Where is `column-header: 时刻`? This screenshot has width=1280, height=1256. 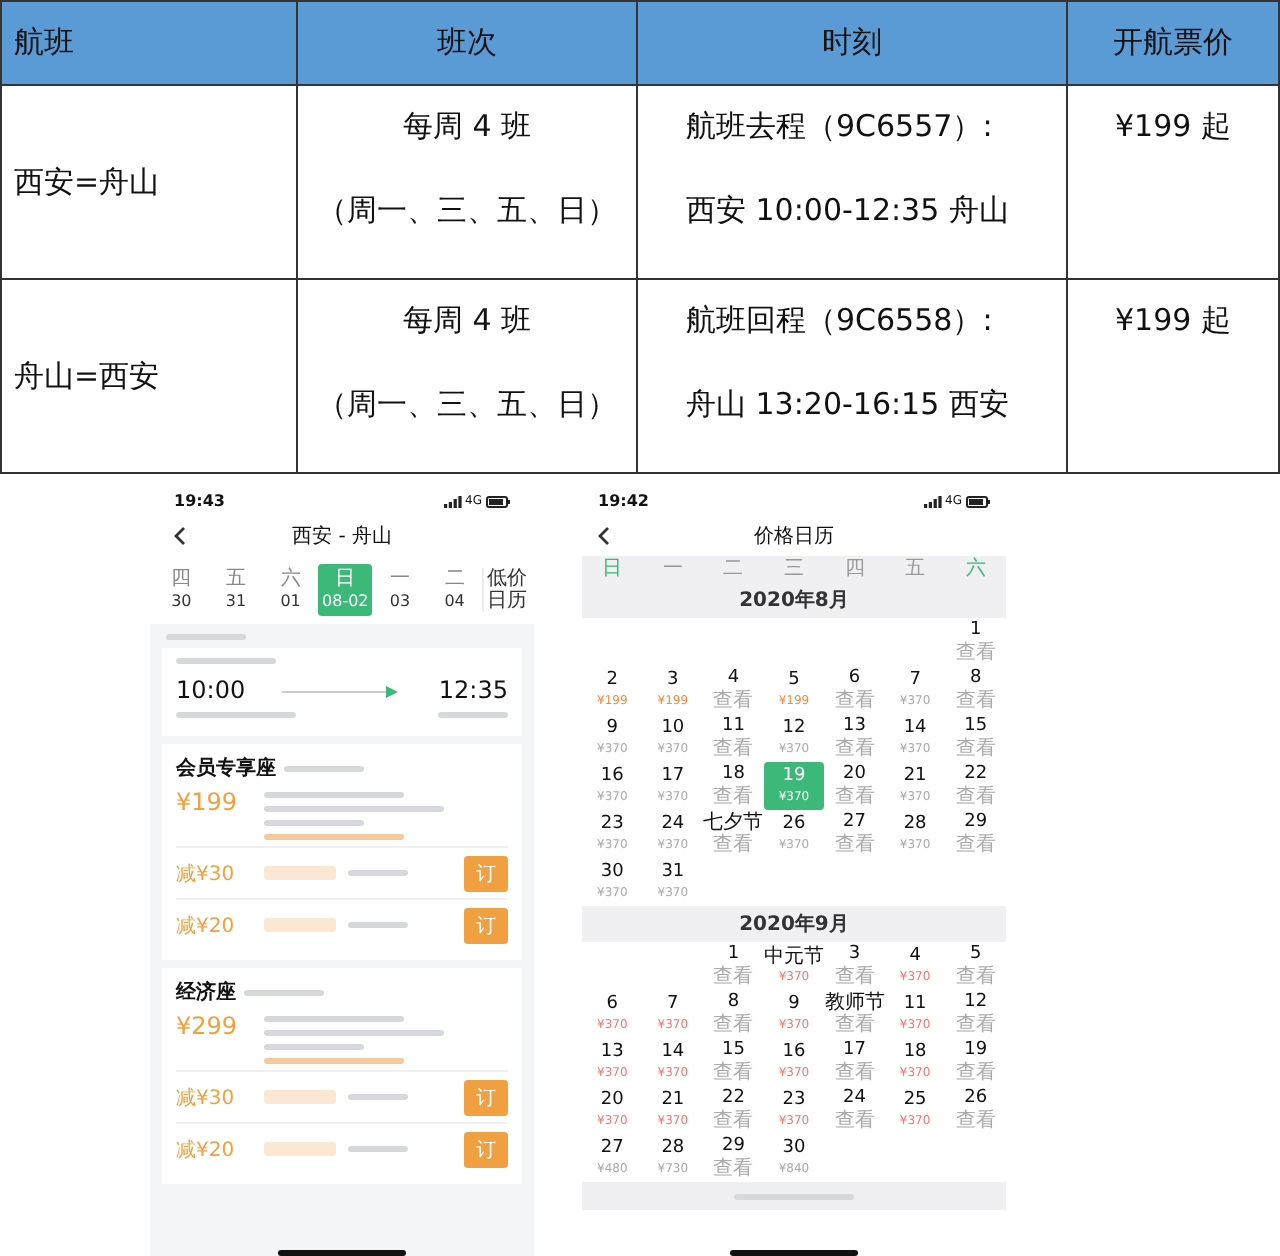
column-header: 时刻 is located at coordinates (852, 42).